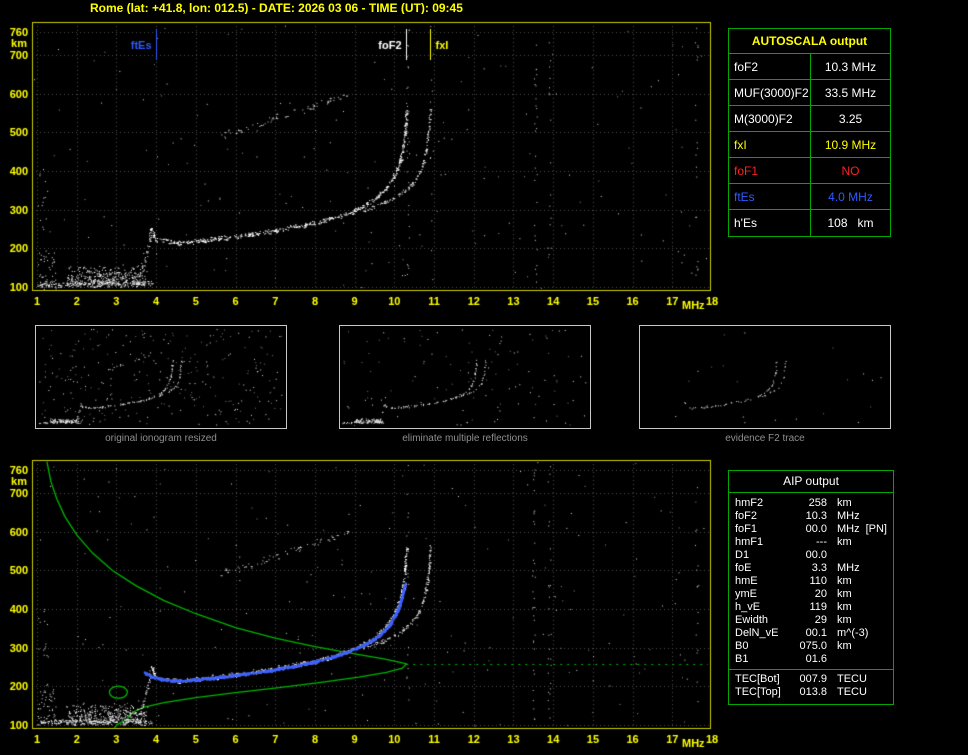  What do you see at coordinates (749, 503) in the screenshot?
I see `param-label: hmF2` at bounding box center [749, 503].